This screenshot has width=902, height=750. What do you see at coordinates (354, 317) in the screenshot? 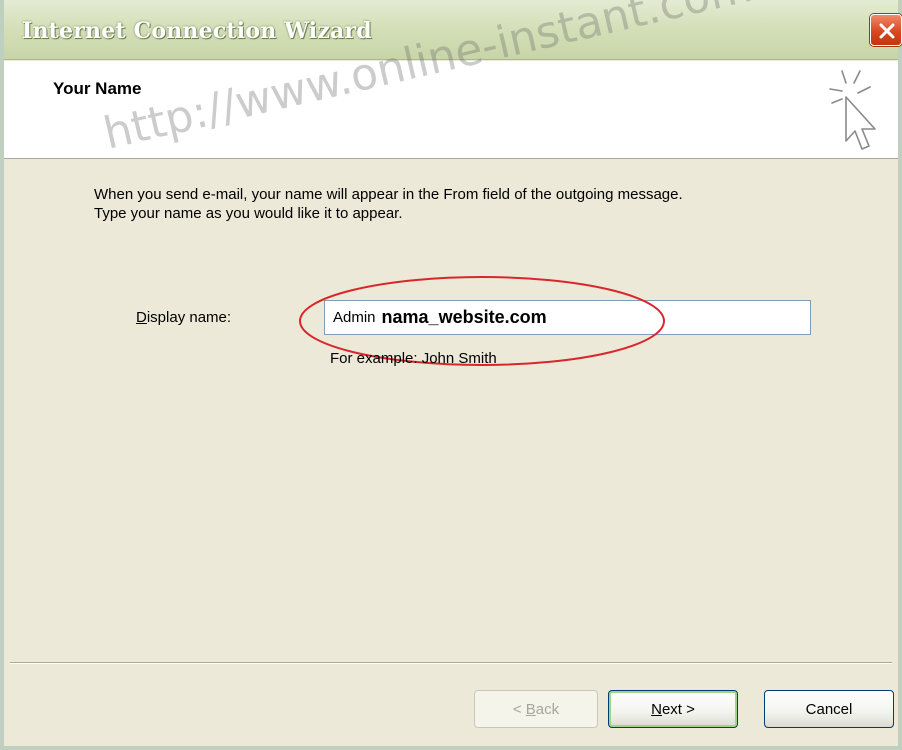
I see `display-name-value-prefix: Admin` at bounding box center [354, 317].